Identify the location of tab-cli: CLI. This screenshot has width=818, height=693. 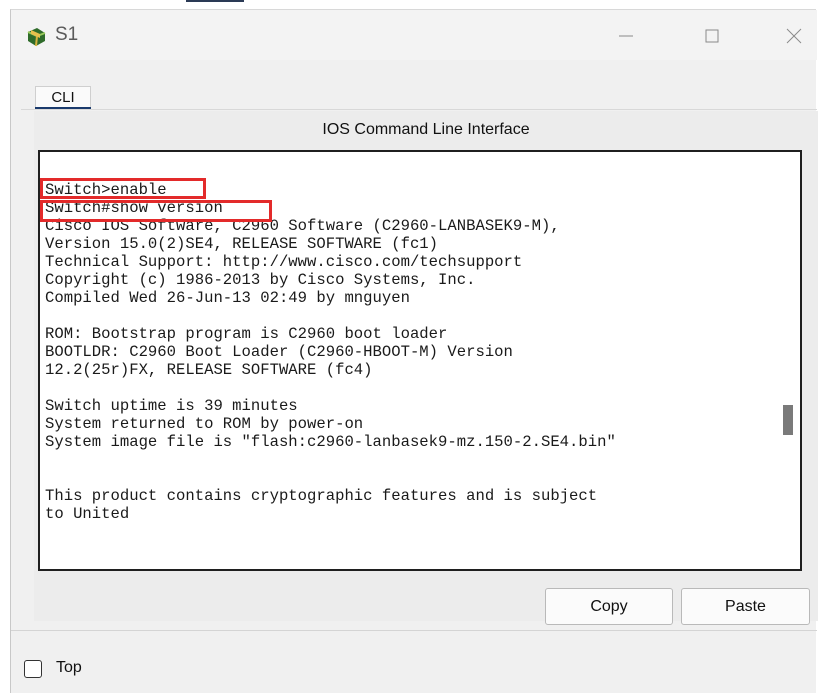
(63, 97).